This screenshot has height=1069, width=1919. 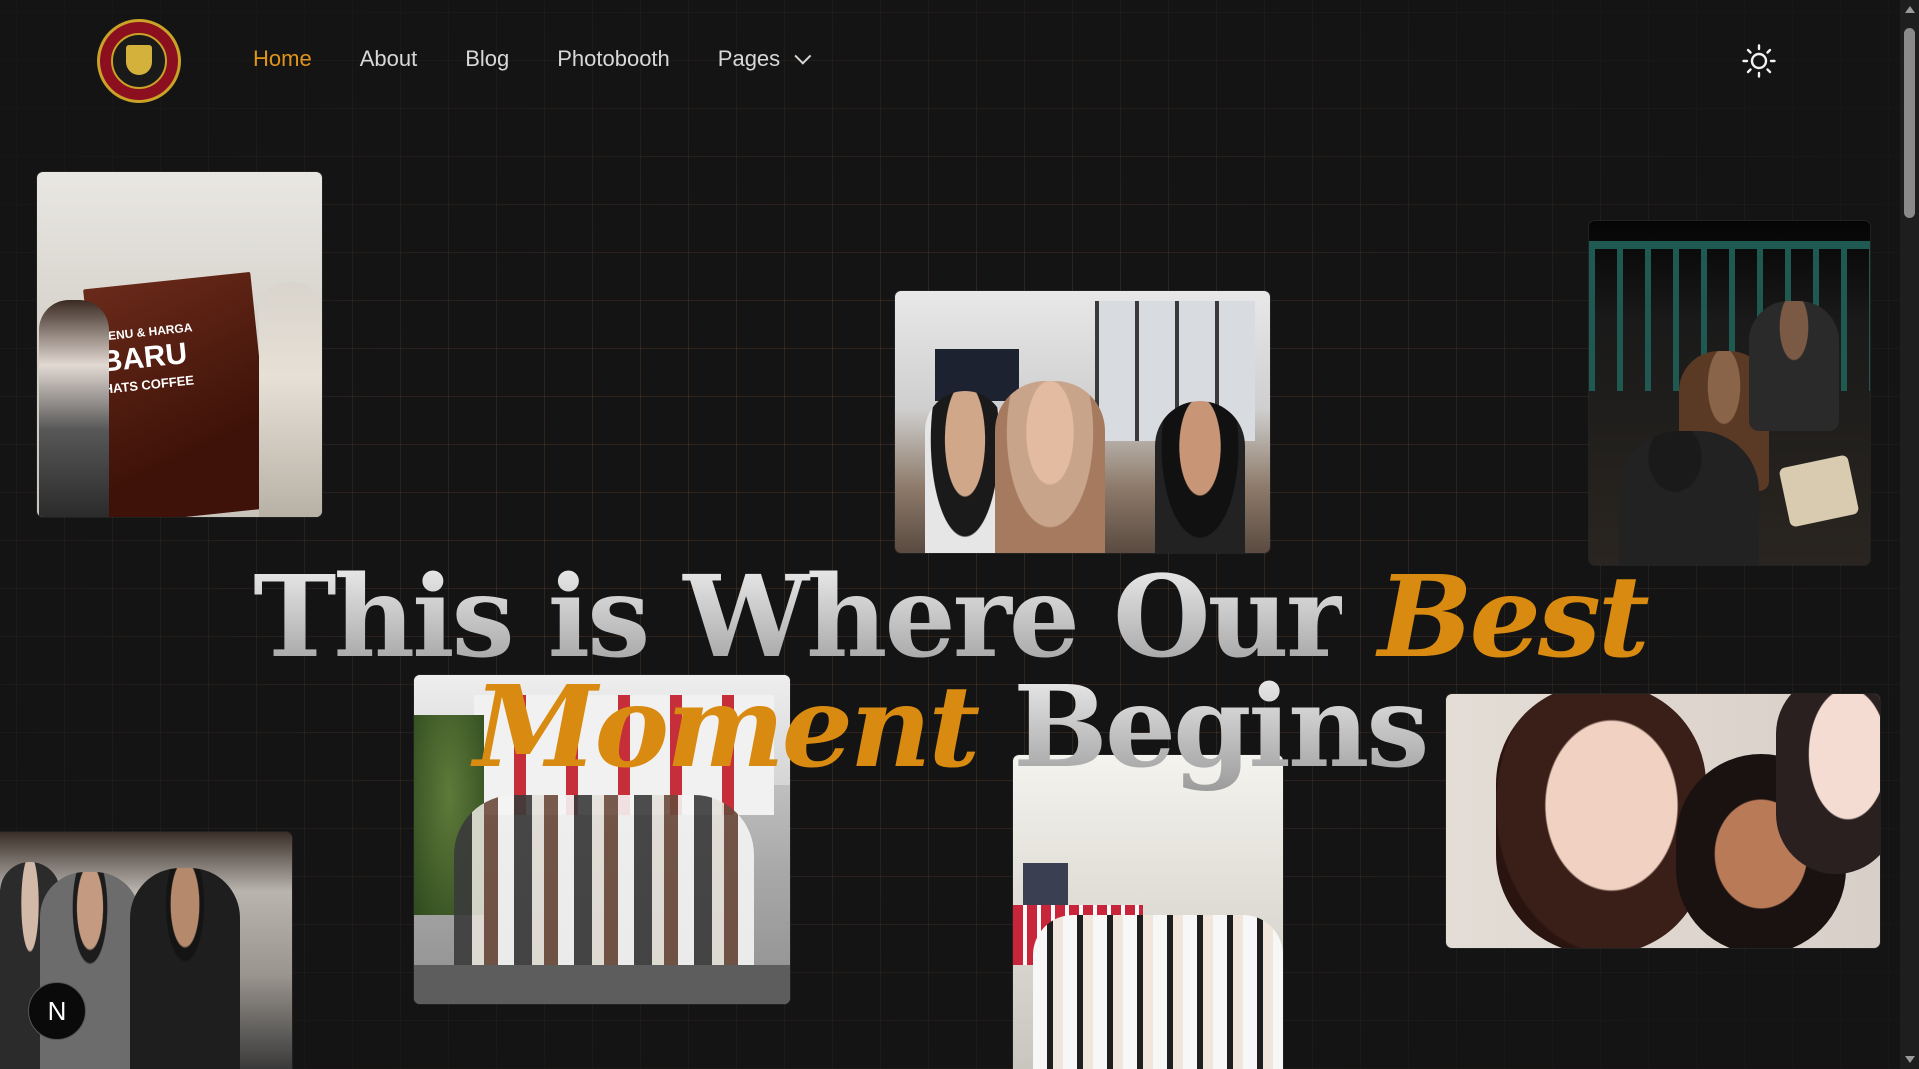 What do you see at coordinates (1689, 498) in the screenshot?
I see `person-foreground` at bounding box center [1689, 498].